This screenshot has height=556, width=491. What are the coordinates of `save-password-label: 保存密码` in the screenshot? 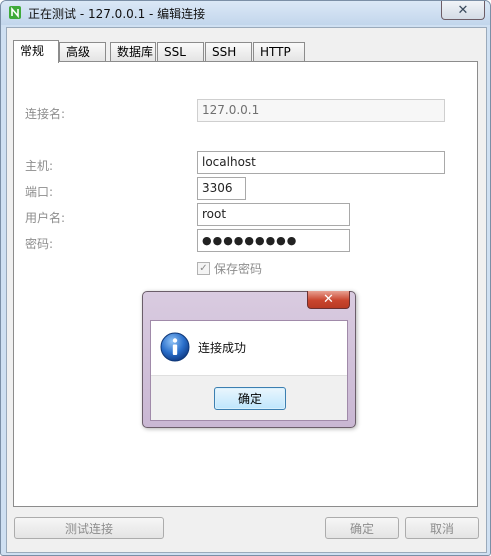 It's located at (238, 269).